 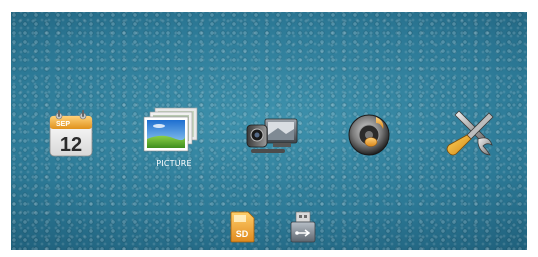 I want to click on usb-drive-item, so click(x=303, y=227).